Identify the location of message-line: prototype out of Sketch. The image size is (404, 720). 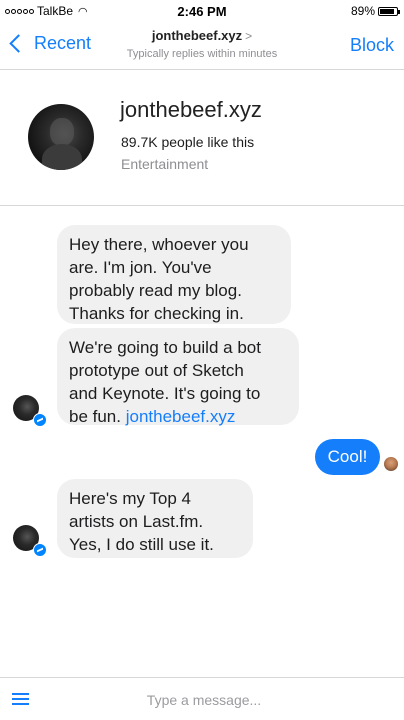
(156, 370).